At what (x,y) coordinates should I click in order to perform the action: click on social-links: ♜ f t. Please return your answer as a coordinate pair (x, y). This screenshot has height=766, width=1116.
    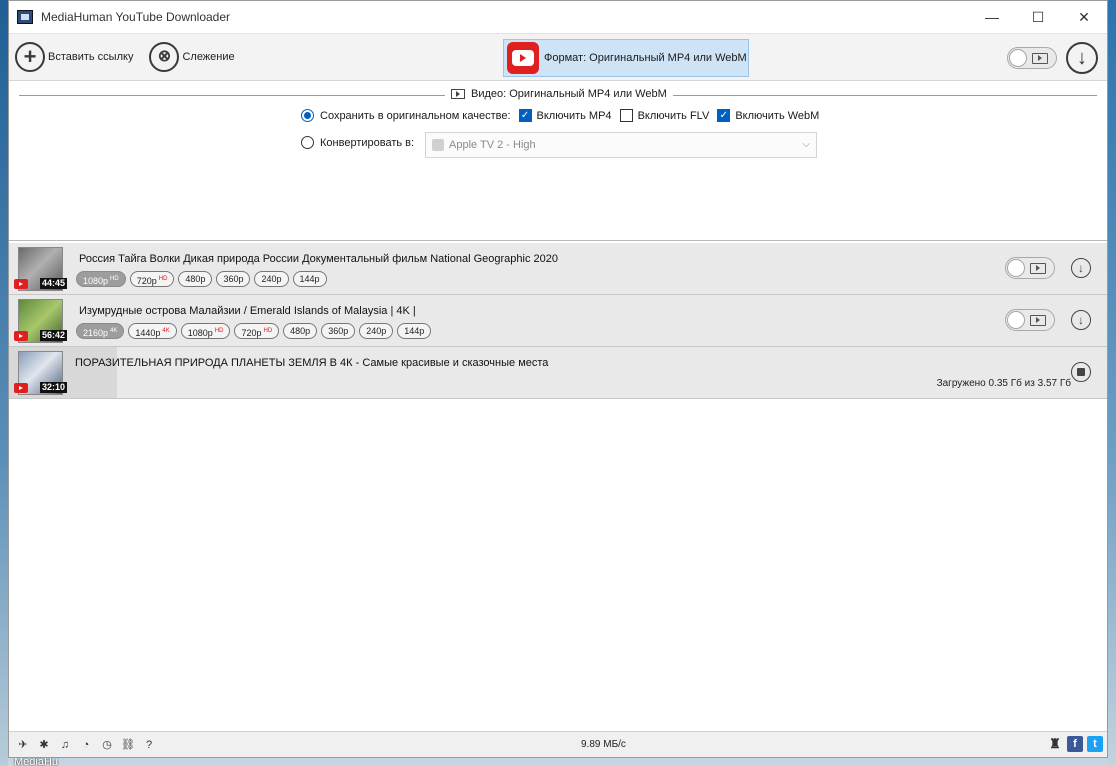
    Looking at the image, I should click on (1073, 744).